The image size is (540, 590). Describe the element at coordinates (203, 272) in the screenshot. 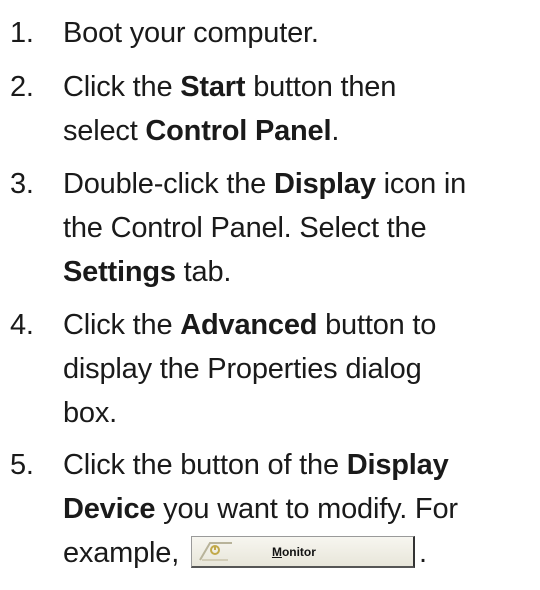

I see `text-run: tab.` at that location.